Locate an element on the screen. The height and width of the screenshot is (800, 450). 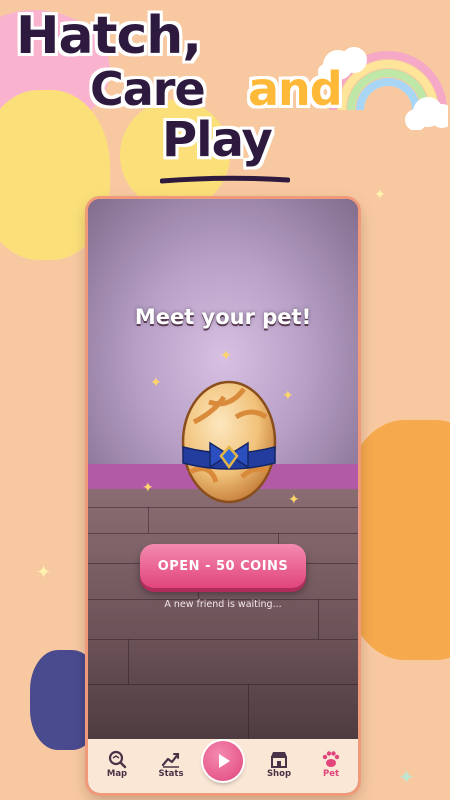
nav-label-stats: Stats is located at coordinates (171, 774).